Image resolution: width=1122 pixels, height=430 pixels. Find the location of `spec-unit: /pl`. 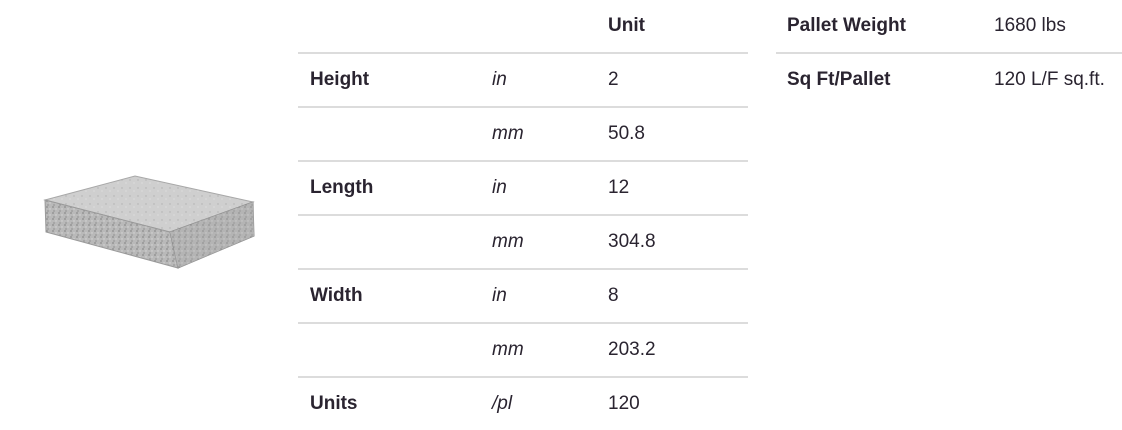

spec-unit: /pl is located at coordinates (502, 403).